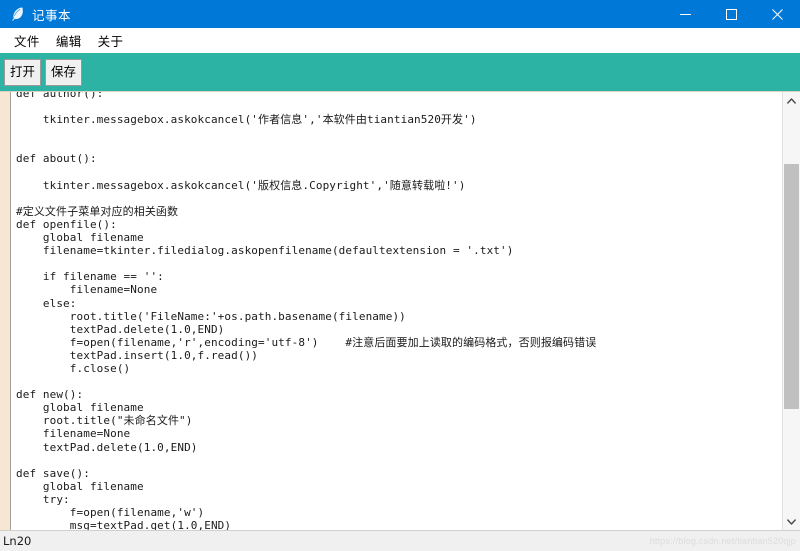 Image resolution: width=800 pixels, height=551 pixels. I want to click on line-indicator: Ln20, so click(17, 541).